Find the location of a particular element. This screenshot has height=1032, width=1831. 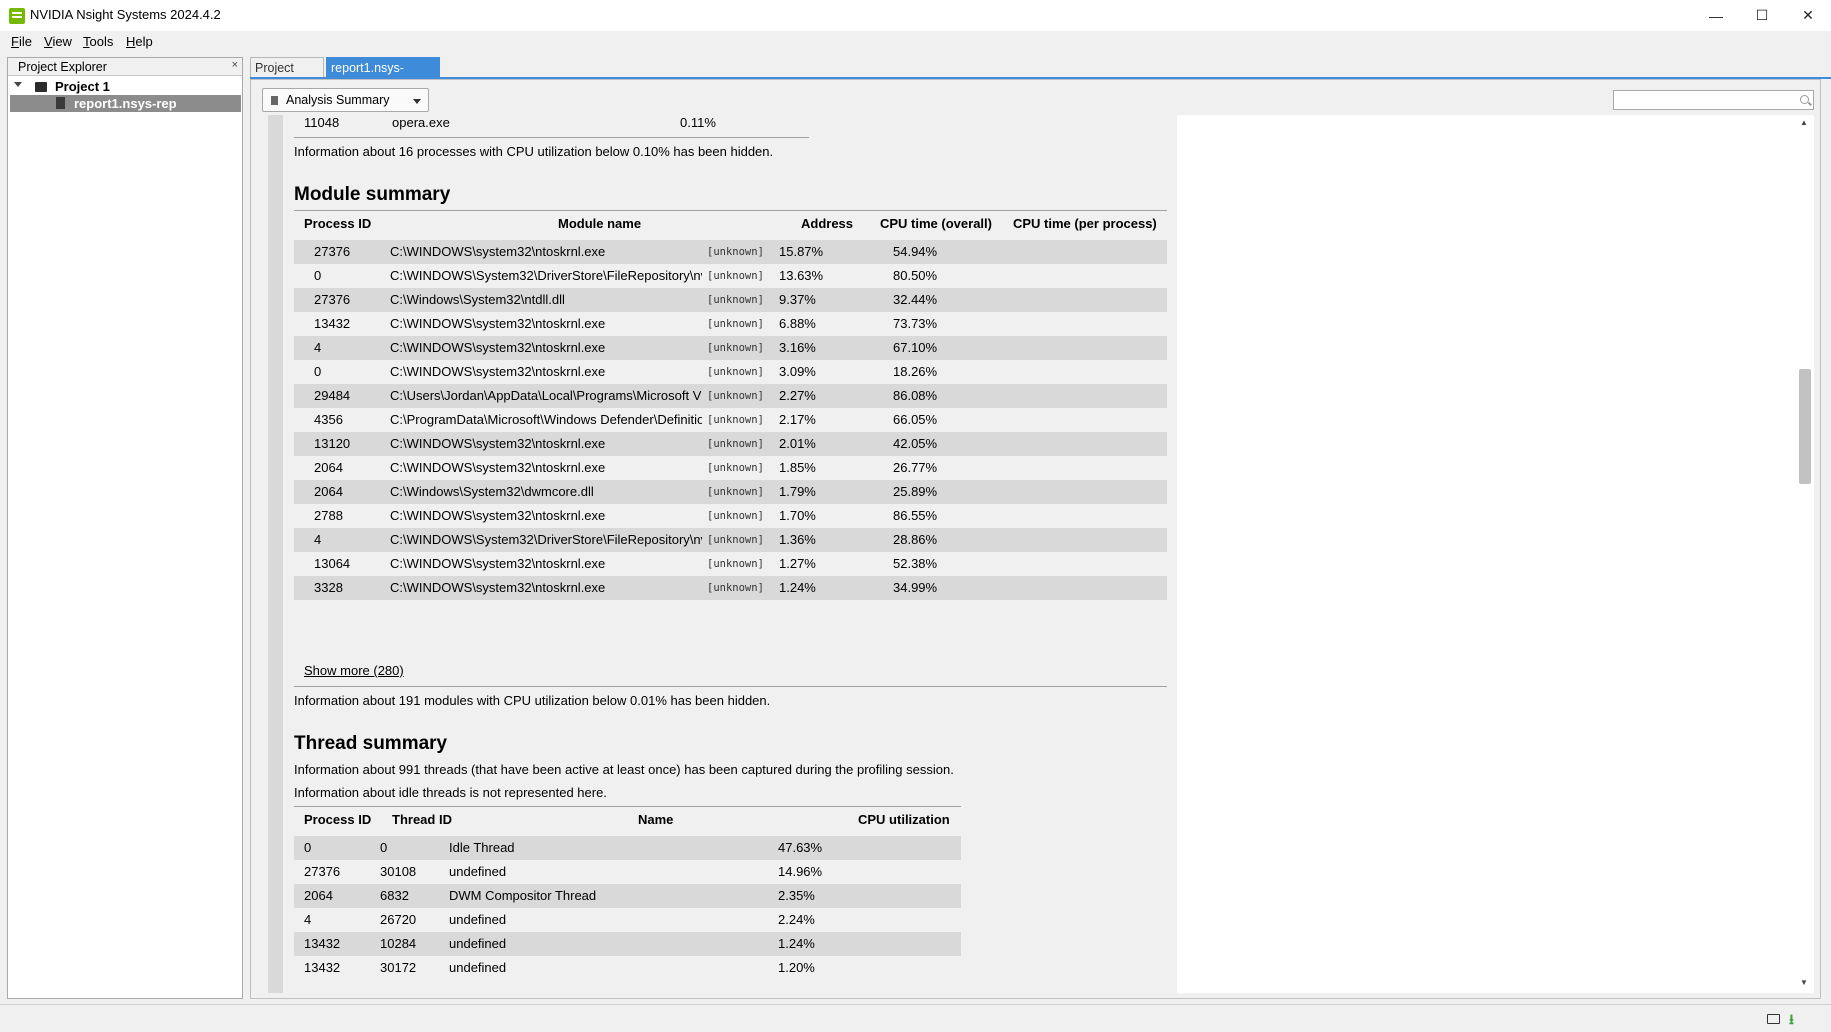

scroll-down-icon: ▼ is located at coordinates (1804, 982).